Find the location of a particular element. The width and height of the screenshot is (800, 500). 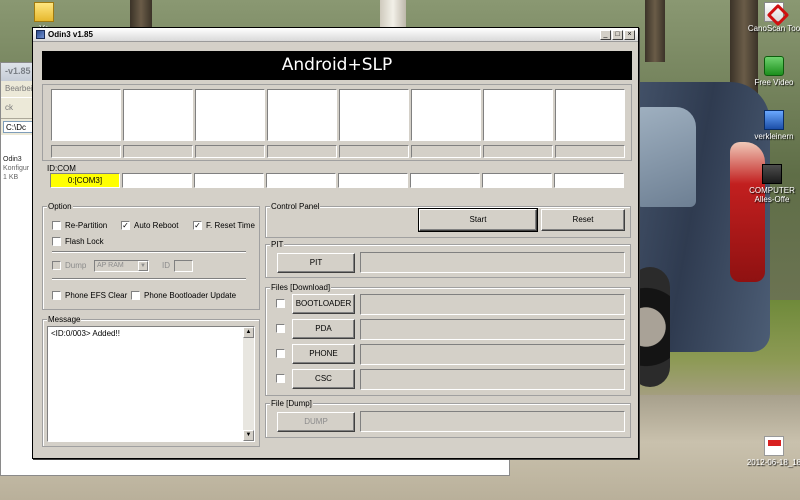

desktop-icon-verkleinern: verkleinern is located at coordinates (771, 125).